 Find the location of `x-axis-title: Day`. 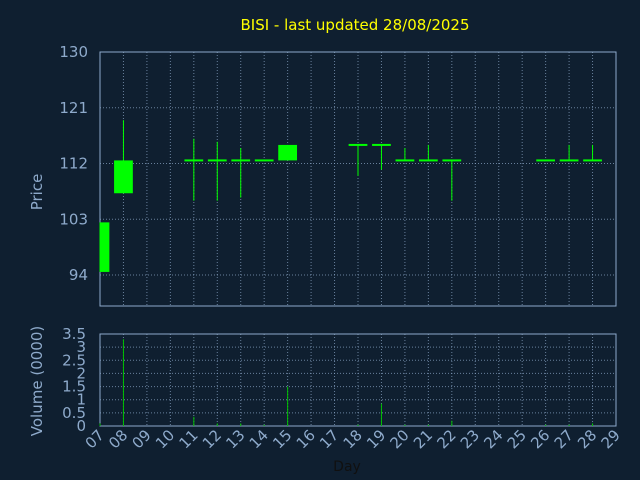

x-axis-title: Day is located at coordinates (347, 467).